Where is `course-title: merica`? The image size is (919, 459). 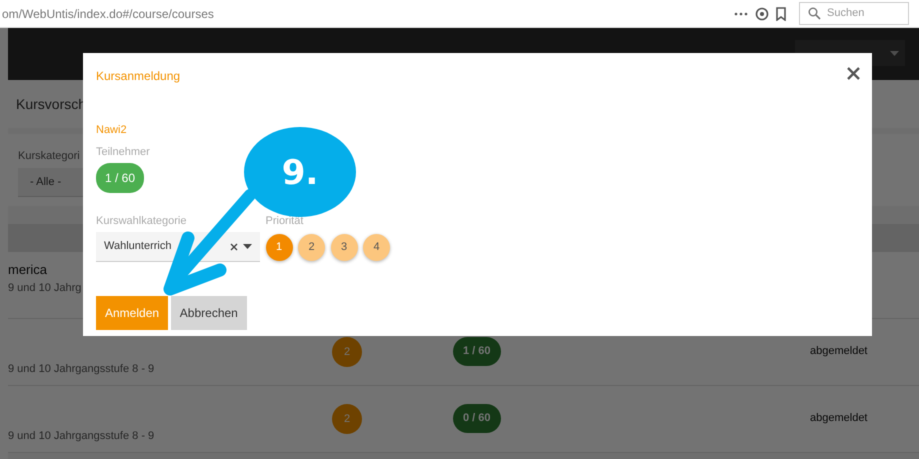 course-title: merica is located at coordinates (28, 270).